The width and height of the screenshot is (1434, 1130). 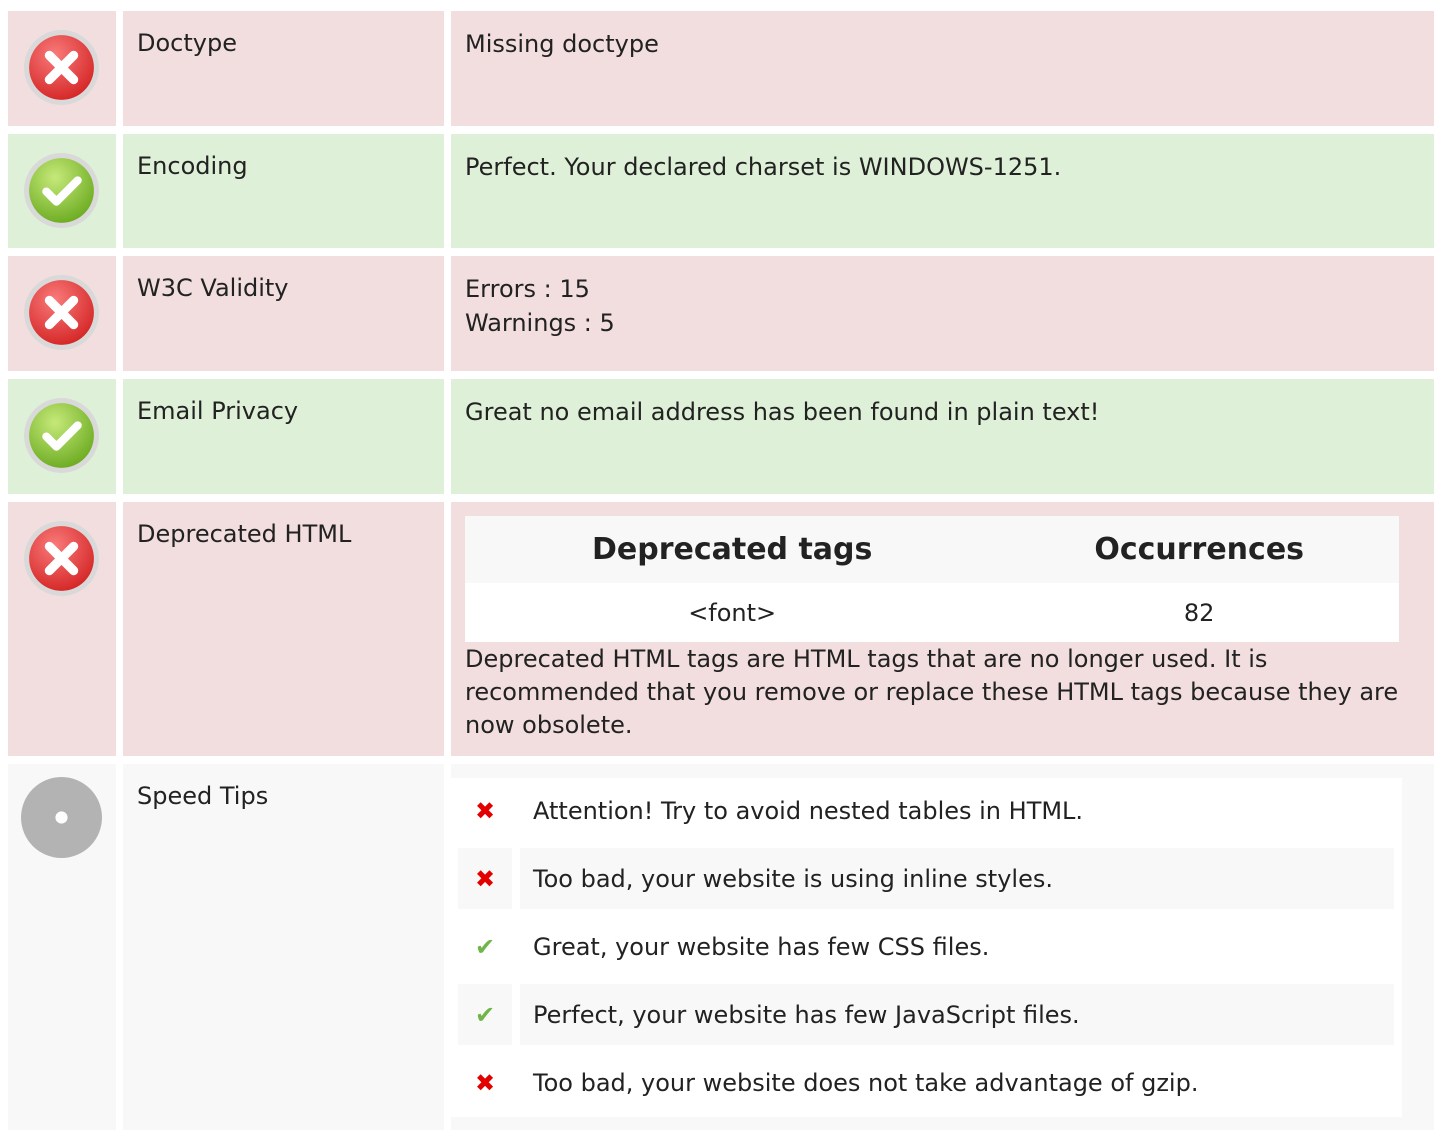 What do you see at coordinates (283, 629) in the screenshot?
I see `row-label: Deprecated HTML` at bounding box center [283, 629].